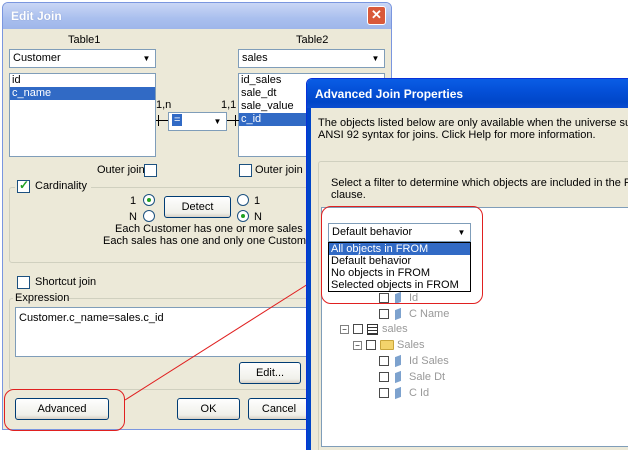  What do you see at coordinates (402, 255) in the screenshot?
I see `filter-highlight-annotation` at bounding box center [402, 255].